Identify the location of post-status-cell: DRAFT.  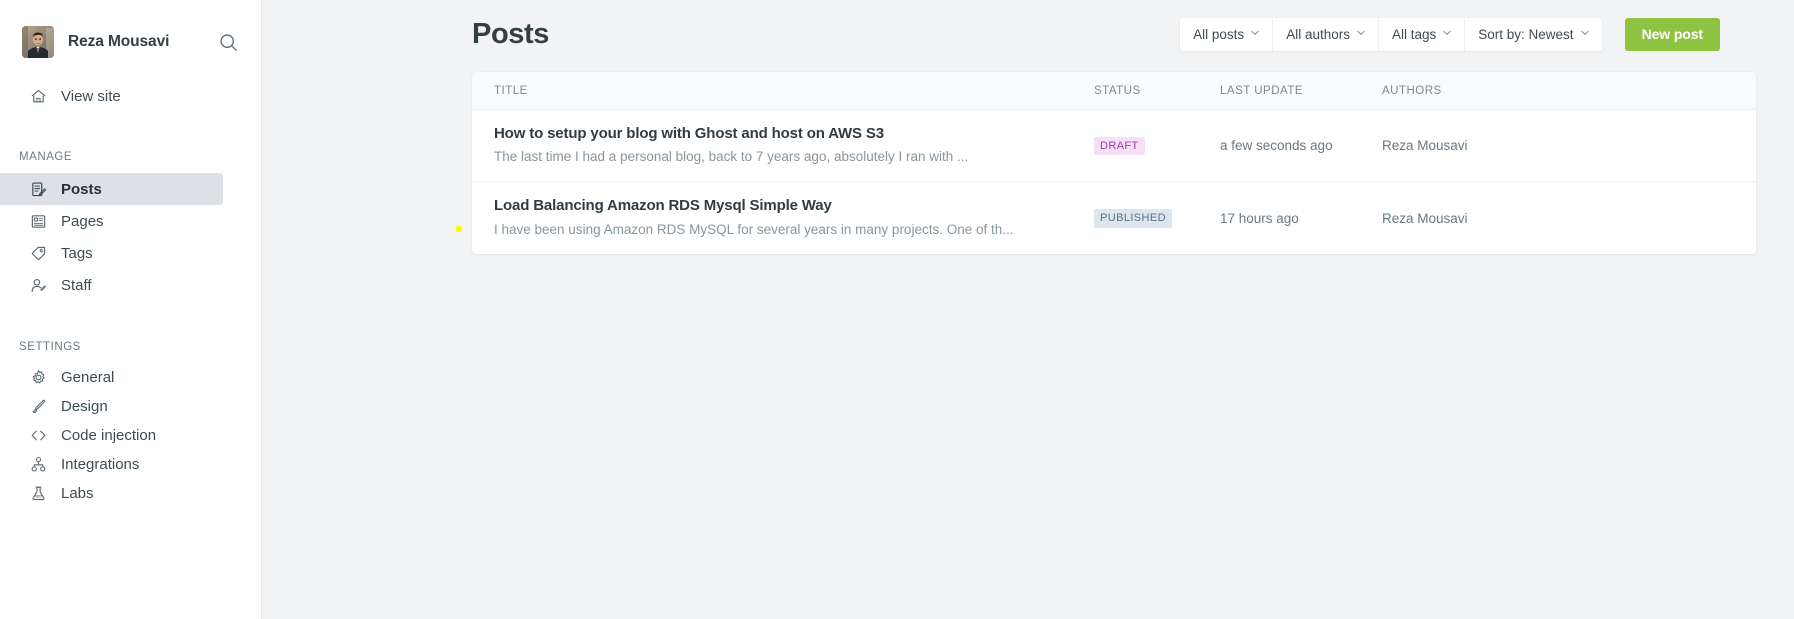
(1157, 146).